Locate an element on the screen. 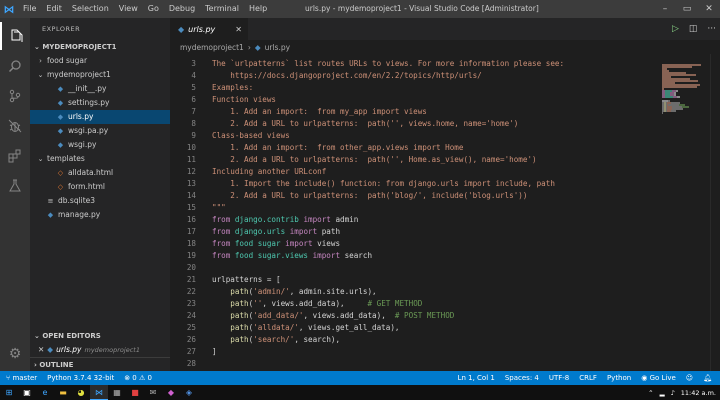 The height and width of the screenshot is (400, 720). tree-item-alldata-html: ◇ alldata.html is located at coordinates (100, 173).